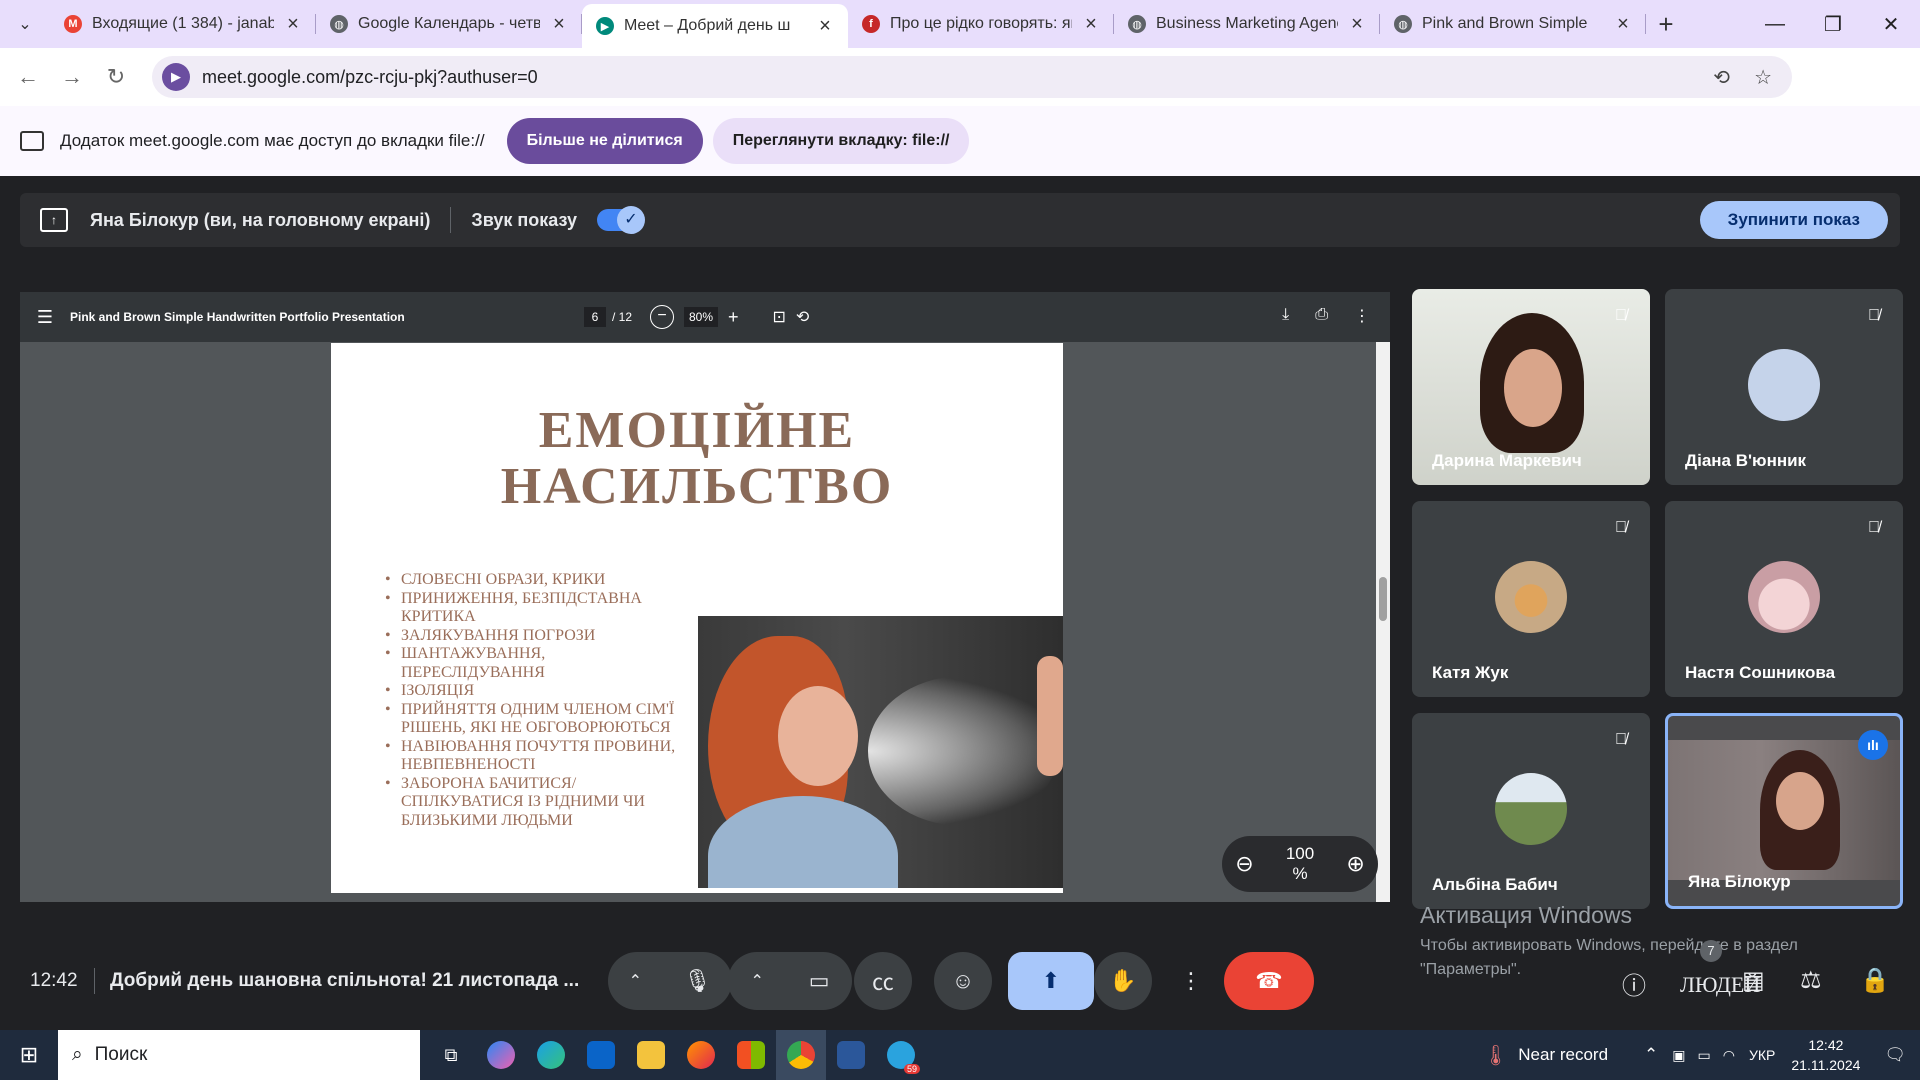 The image size is (1920, 1080). What do you see at coordinates (370, 77) in the screenshot?
I see `url-text: meet.google.com/pzc-rcju-pkj?authuser=0` at bounding box center [370, 77].